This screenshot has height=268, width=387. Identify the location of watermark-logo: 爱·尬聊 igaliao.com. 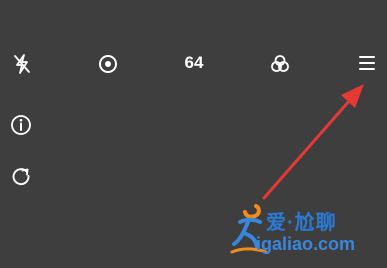
(306, 230).